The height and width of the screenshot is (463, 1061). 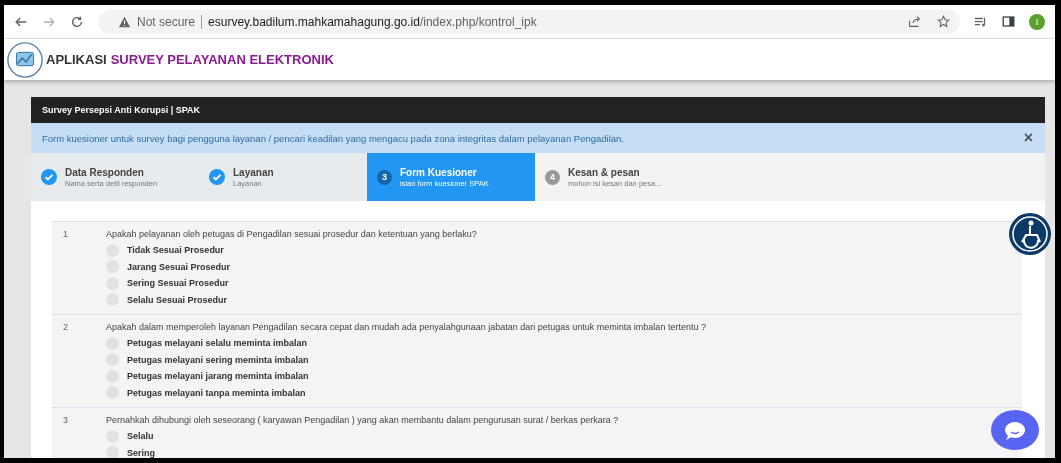 What do you see at coordinates (141, 452) in the screenshot?
I see `option-label: Sering` at bounding box center [141, 452].